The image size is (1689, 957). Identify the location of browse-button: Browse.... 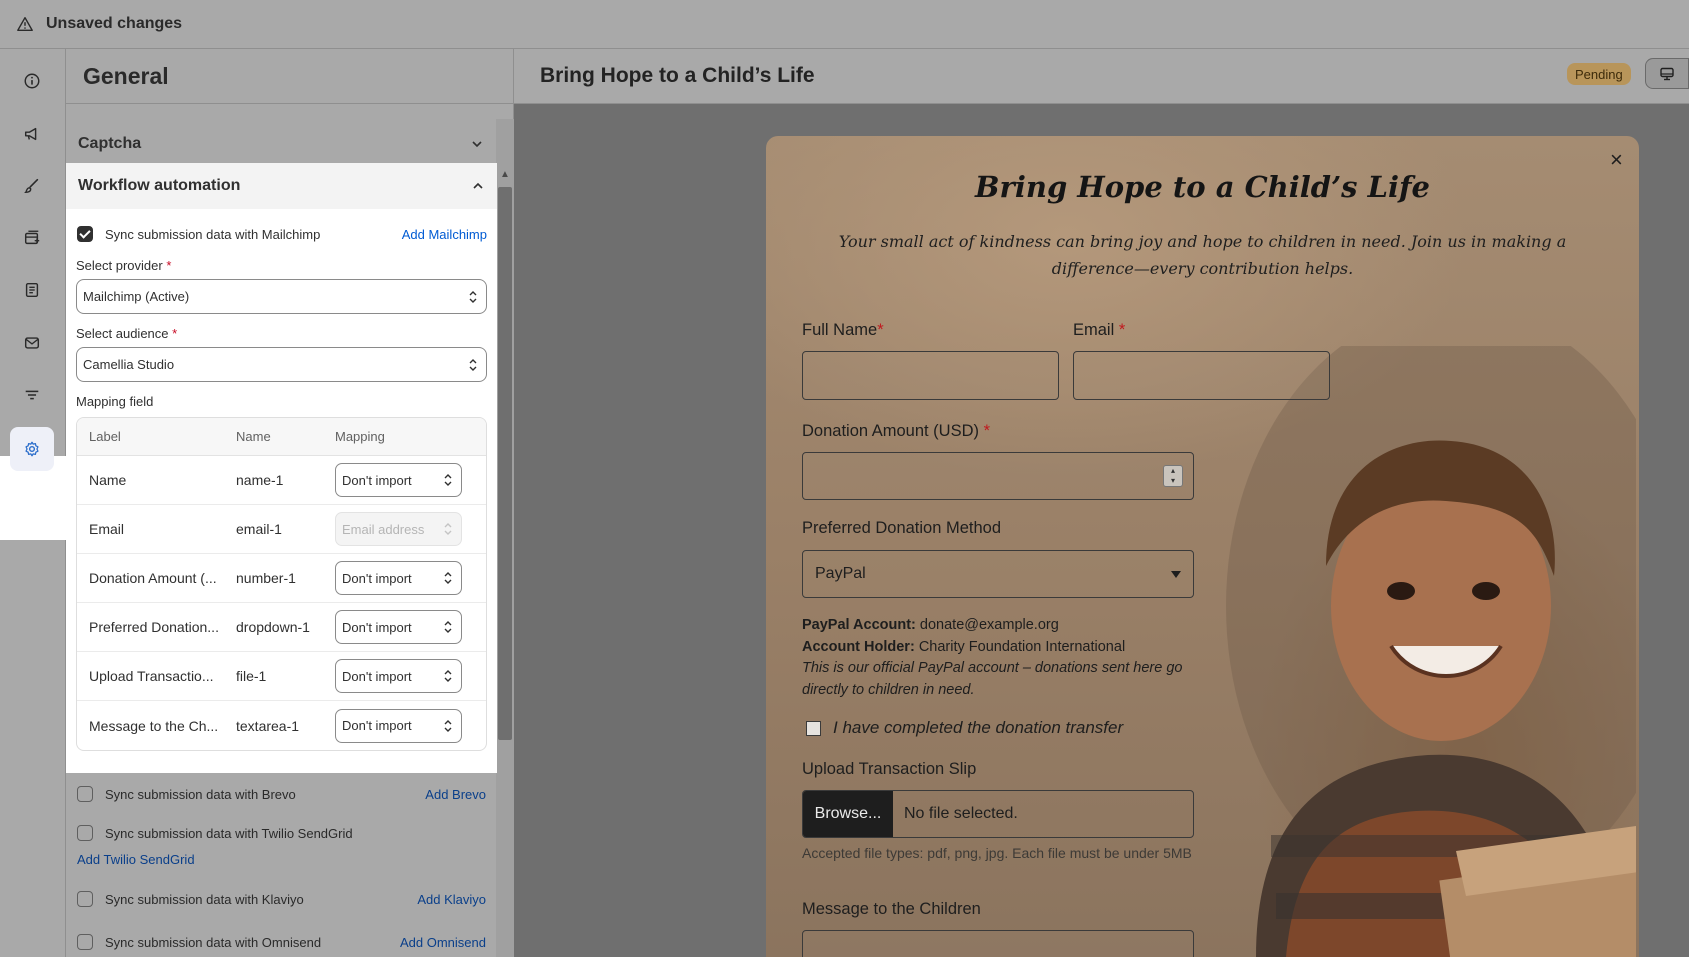
(848, 814).